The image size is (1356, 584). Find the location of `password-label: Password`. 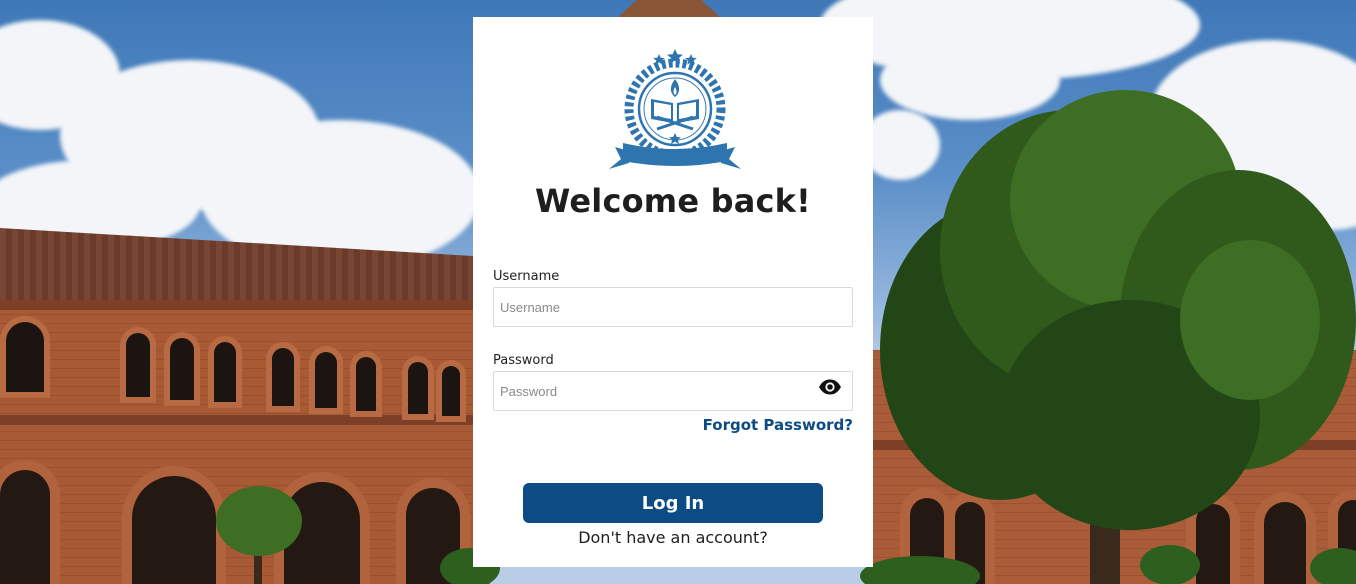

password-label: Password is located at coordinates (523, 360).